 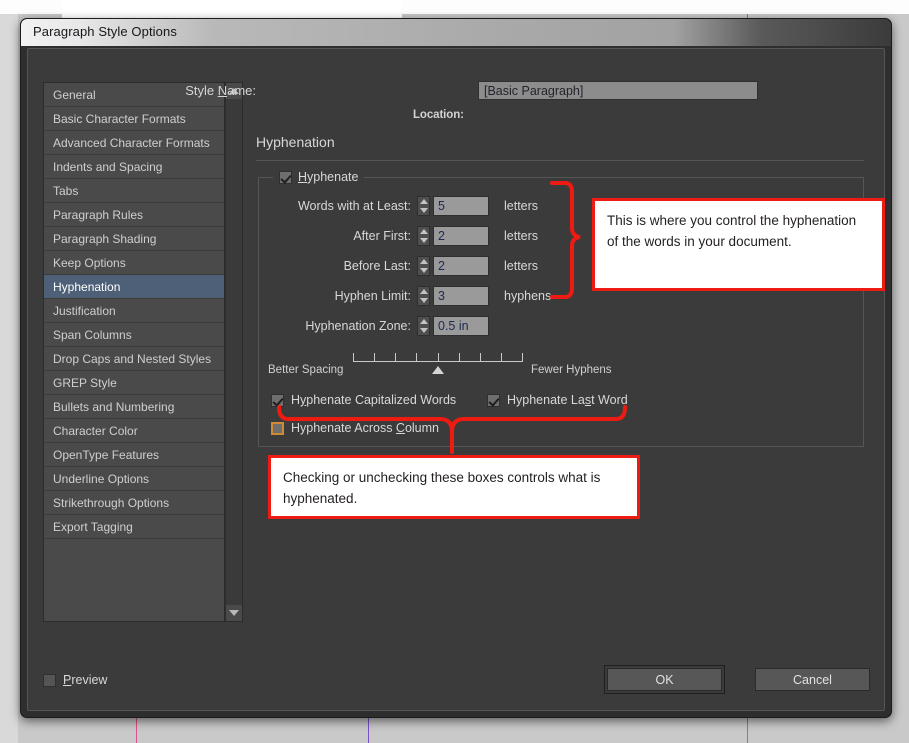 I want to click on checkbox-row-across-column: Hyphenate Across Column, so click(x=355, y=428).